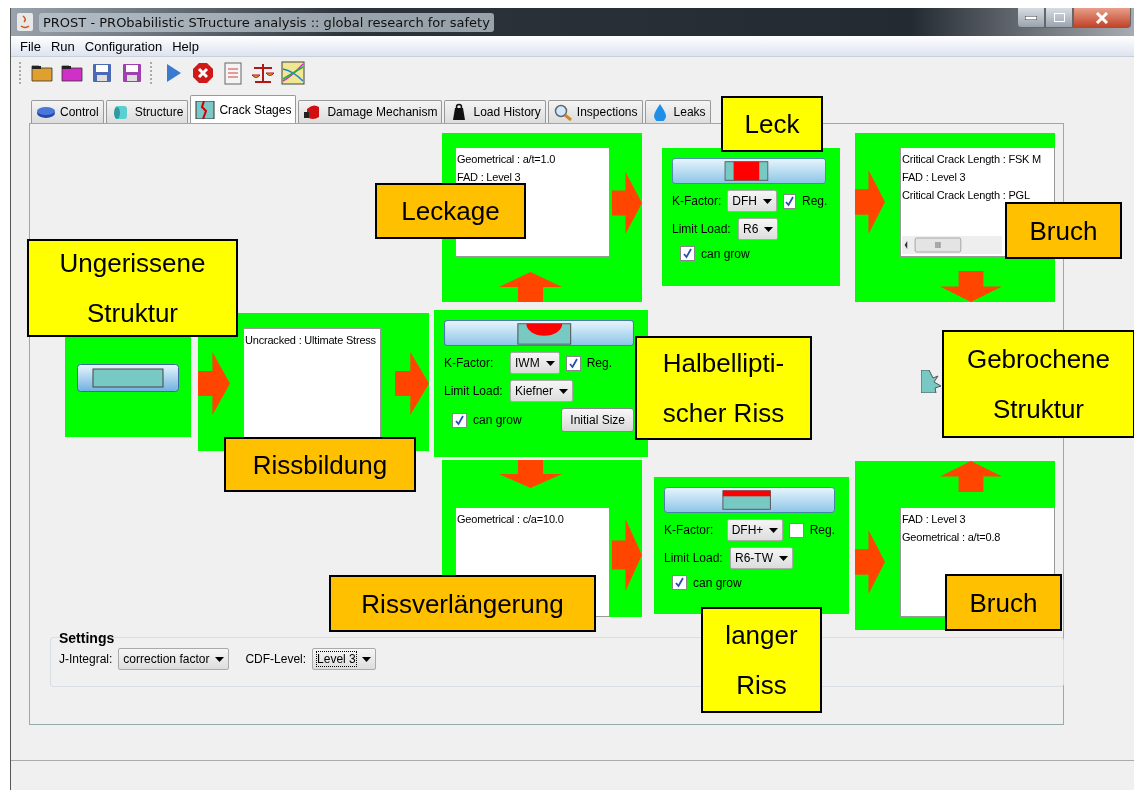 The width and height of the screenshot is (1134, 793). I want to click on horizontal-scrollbar, so click(952, 245).